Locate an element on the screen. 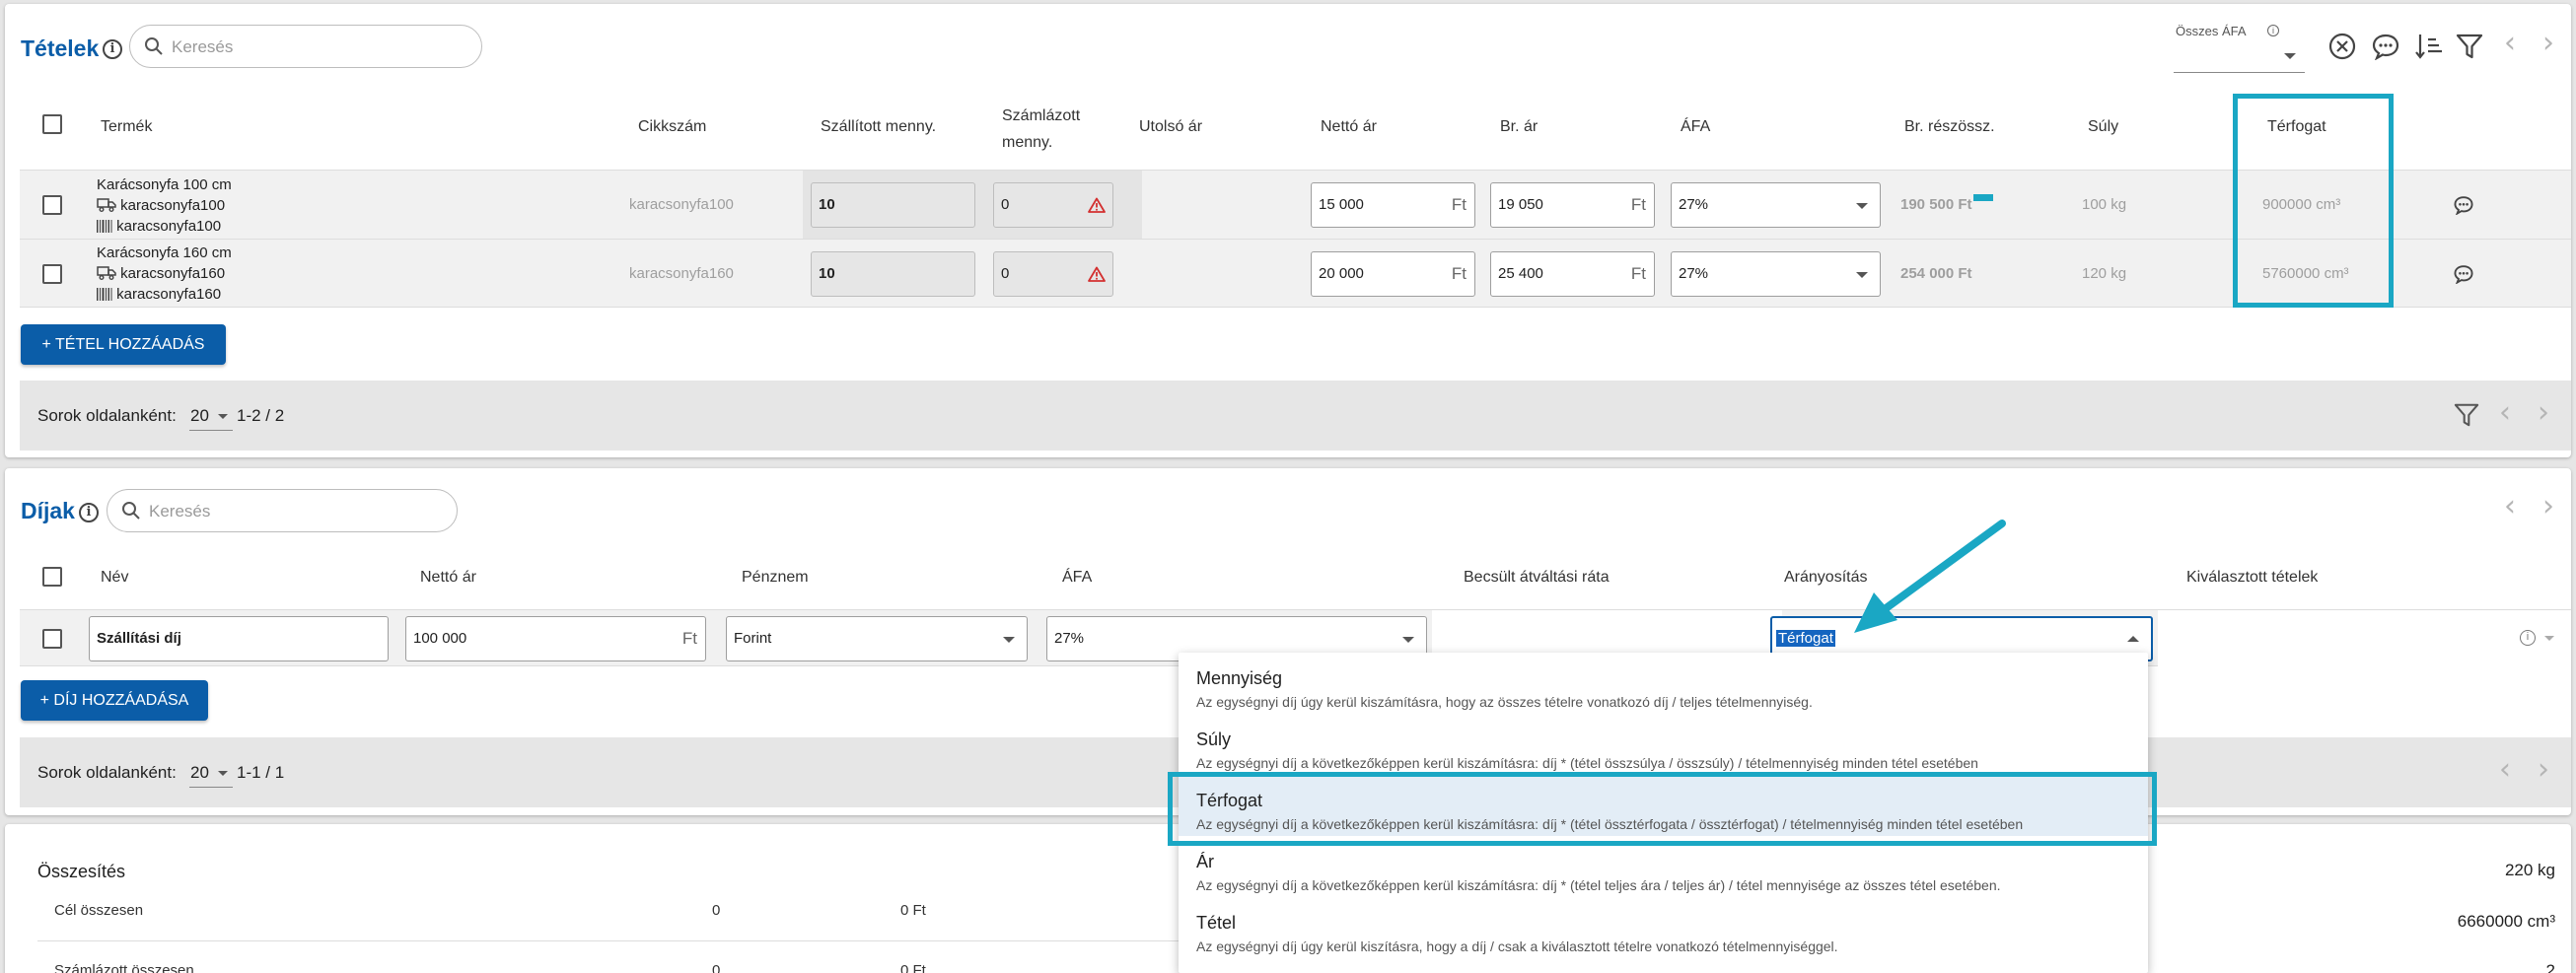  net-price-input: 15 000 Ft is located at coordinates (1393, 205).